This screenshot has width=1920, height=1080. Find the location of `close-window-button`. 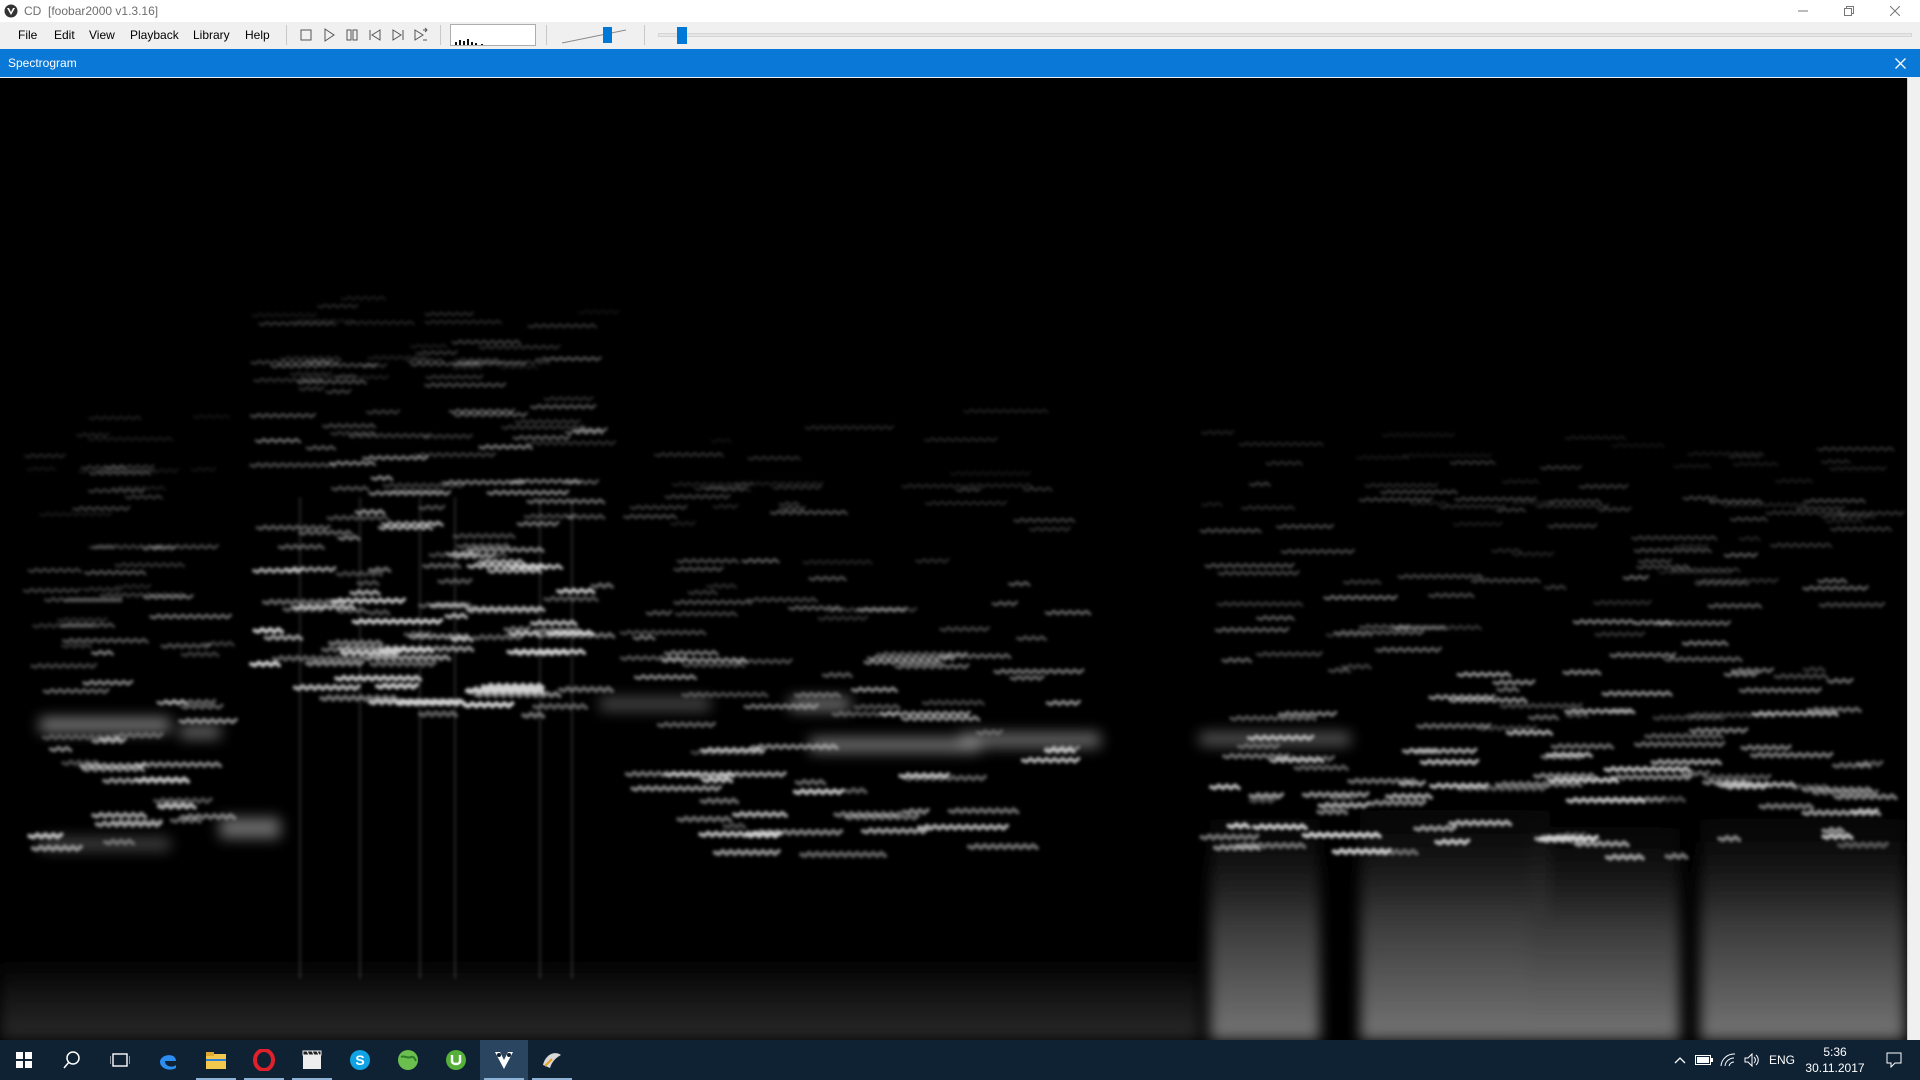

close-window-button is located at coordinates (1895, 11).